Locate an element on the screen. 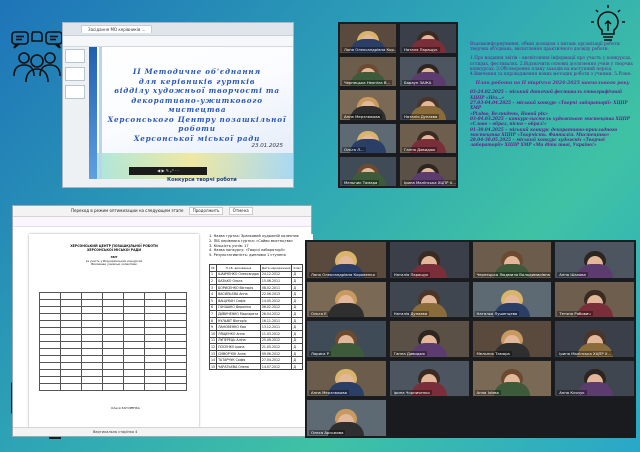 This screenshot has width=640, height=452. bottom-video-tile: Наталія Паращук is located at coordinates (429, 260).